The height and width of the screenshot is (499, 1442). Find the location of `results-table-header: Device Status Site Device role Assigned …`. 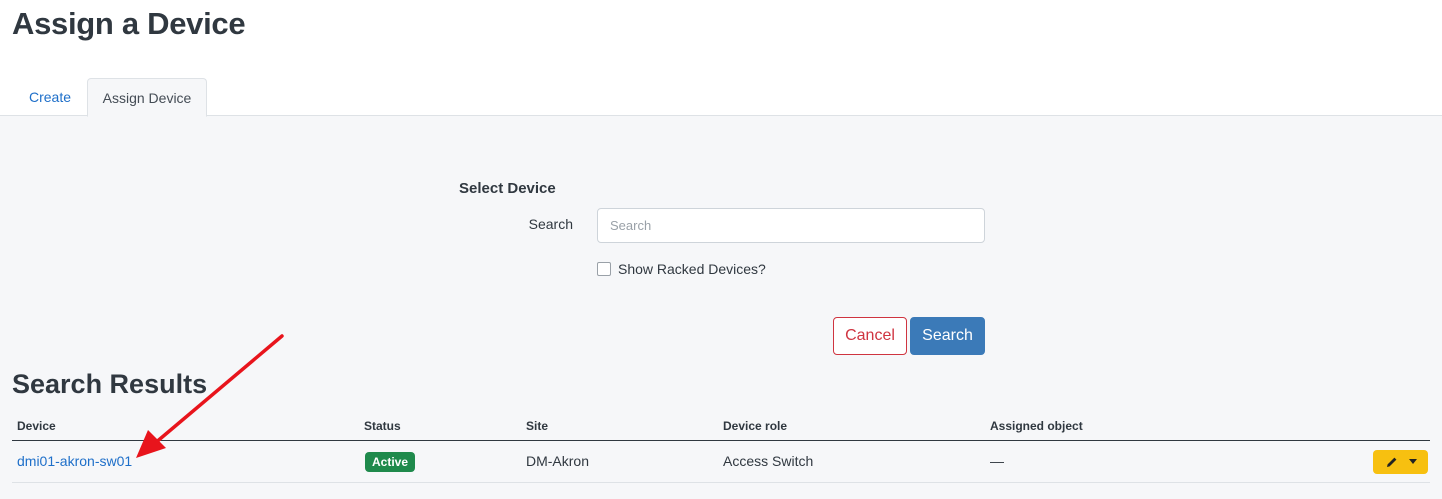

results-table-header: Device Status Site Device role Assigned … is located at coordinates (721, 427).